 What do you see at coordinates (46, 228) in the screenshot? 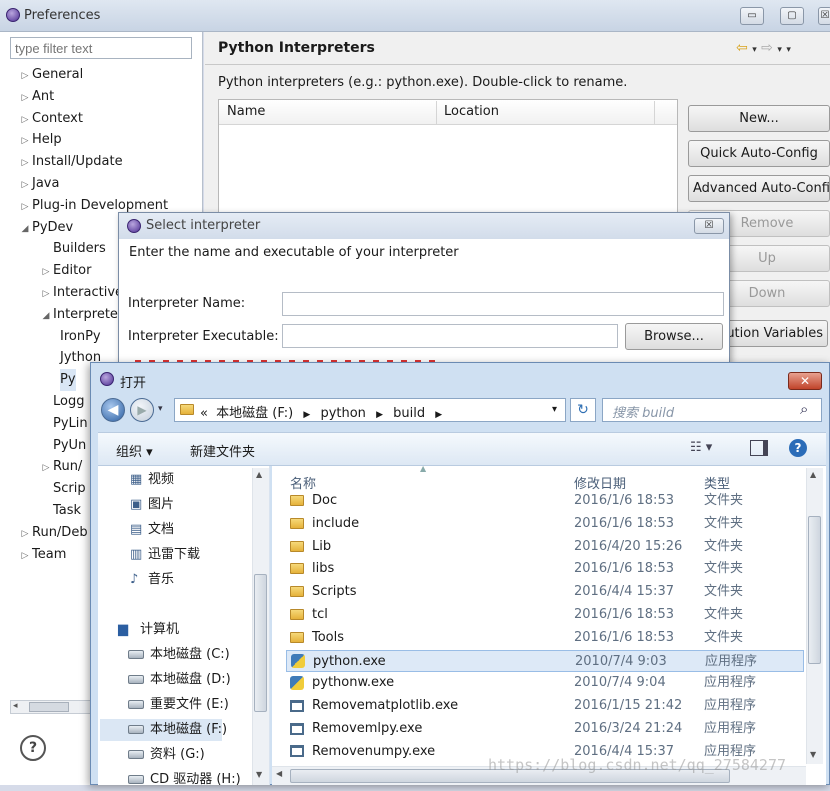
I see `tree-item: ◢ PyDev` at bounding box center [46, 228].